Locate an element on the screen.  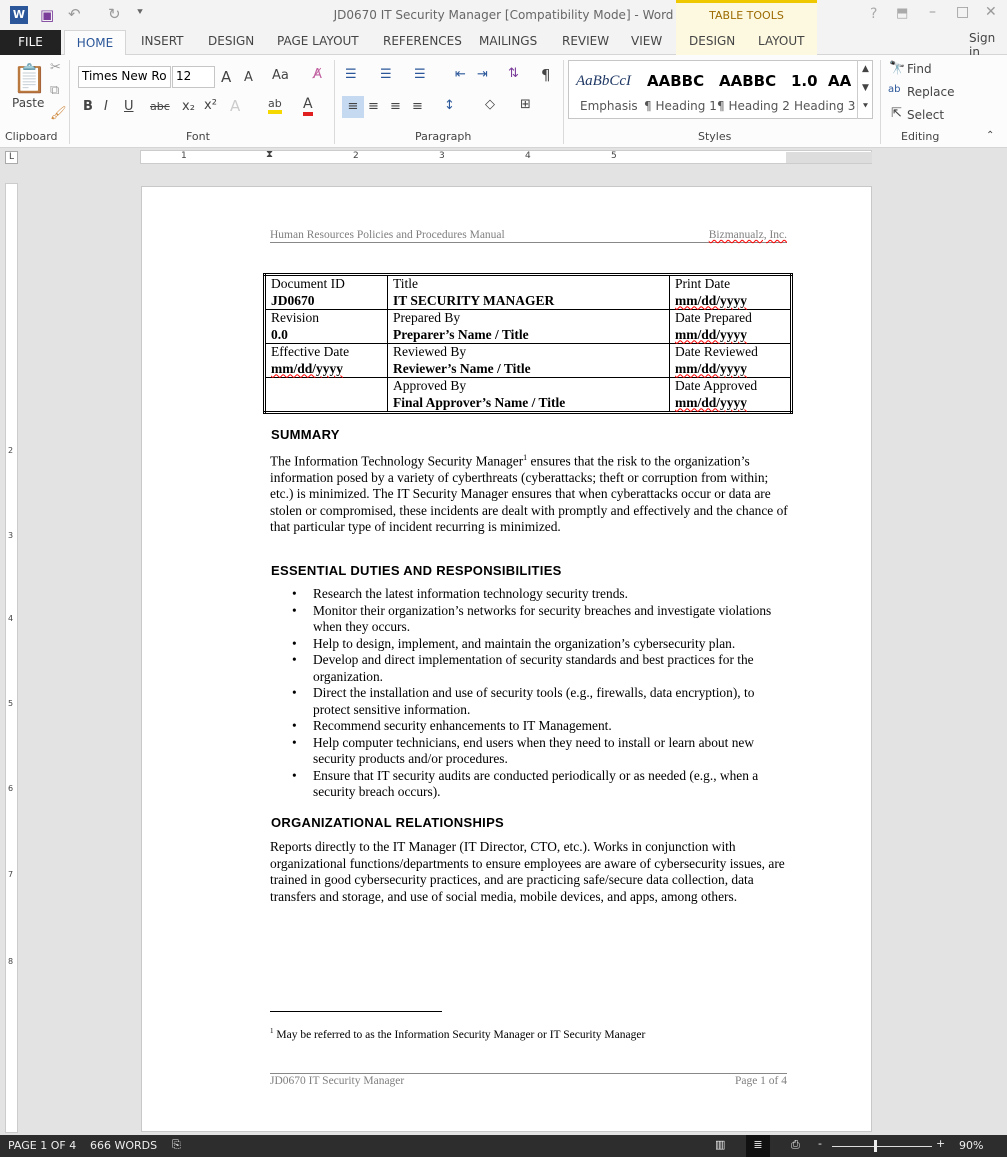
bullets-icon: ☰ is located at coordinates (351, 74).